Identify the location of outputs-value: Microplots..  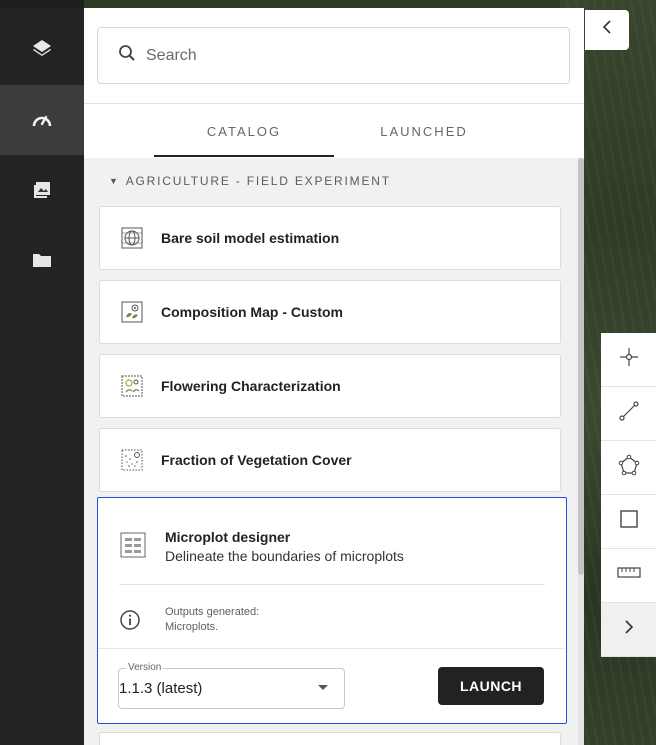
(192, 627).